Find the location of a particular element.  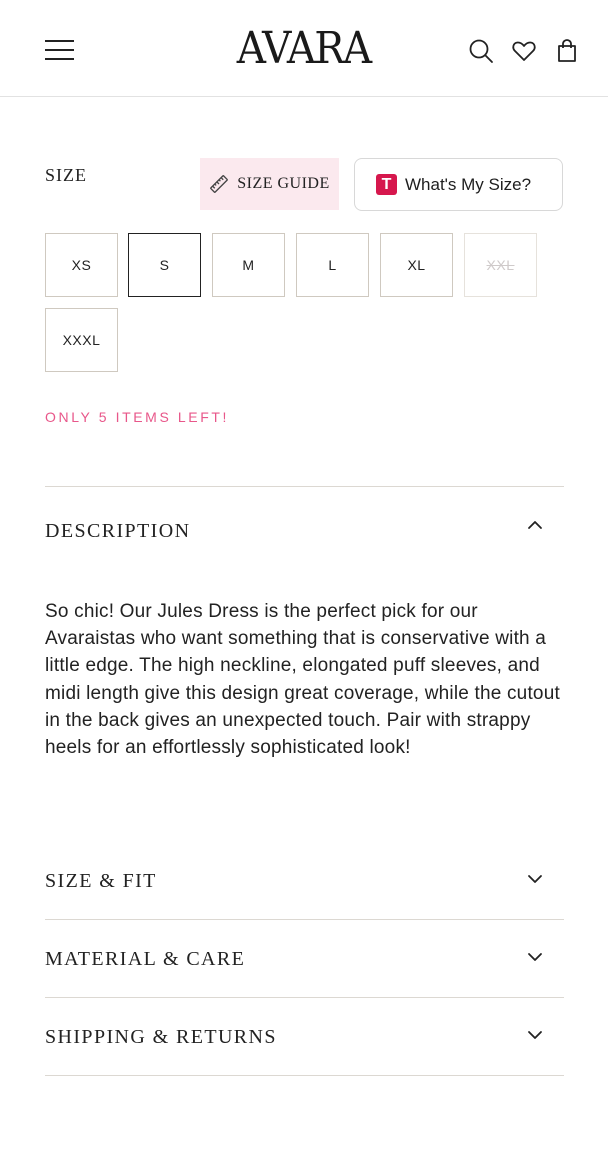

size-option-l: L is located at coordinates (332, 265).